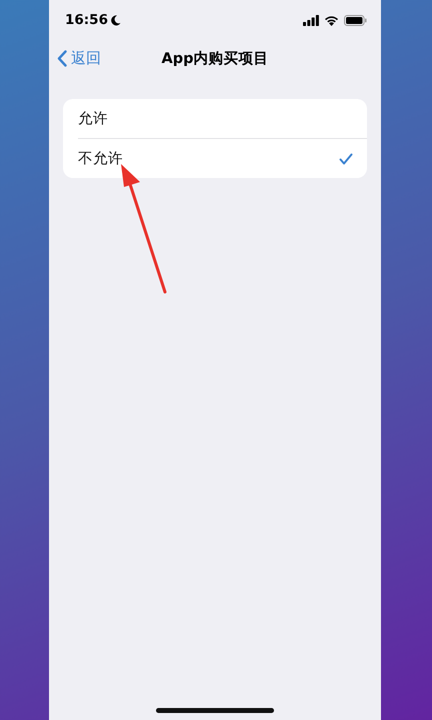 Image resolution: width=432 pixels, height=720 pixels. What do you see at coordinates (86, 20) in the screenshot?
I see `status-time: 16:56` at bounding box center [86, 20].